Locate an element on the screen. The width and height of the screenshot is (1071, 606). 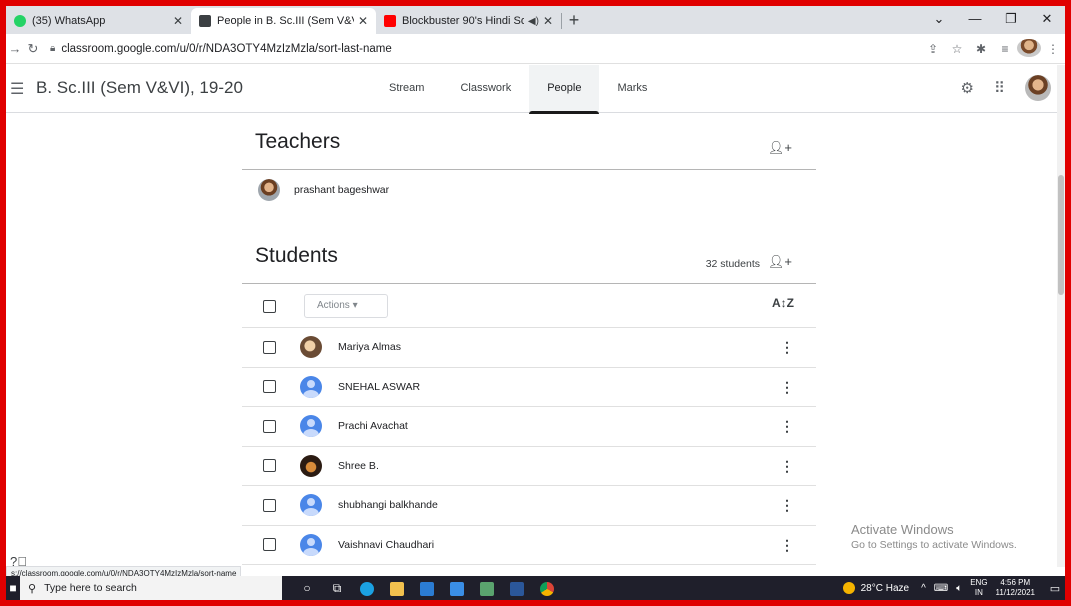
browser-tab-youtube: Blockbuster 90's Hindi Songs ◀) ✕ is located at coordinates (468, 21).